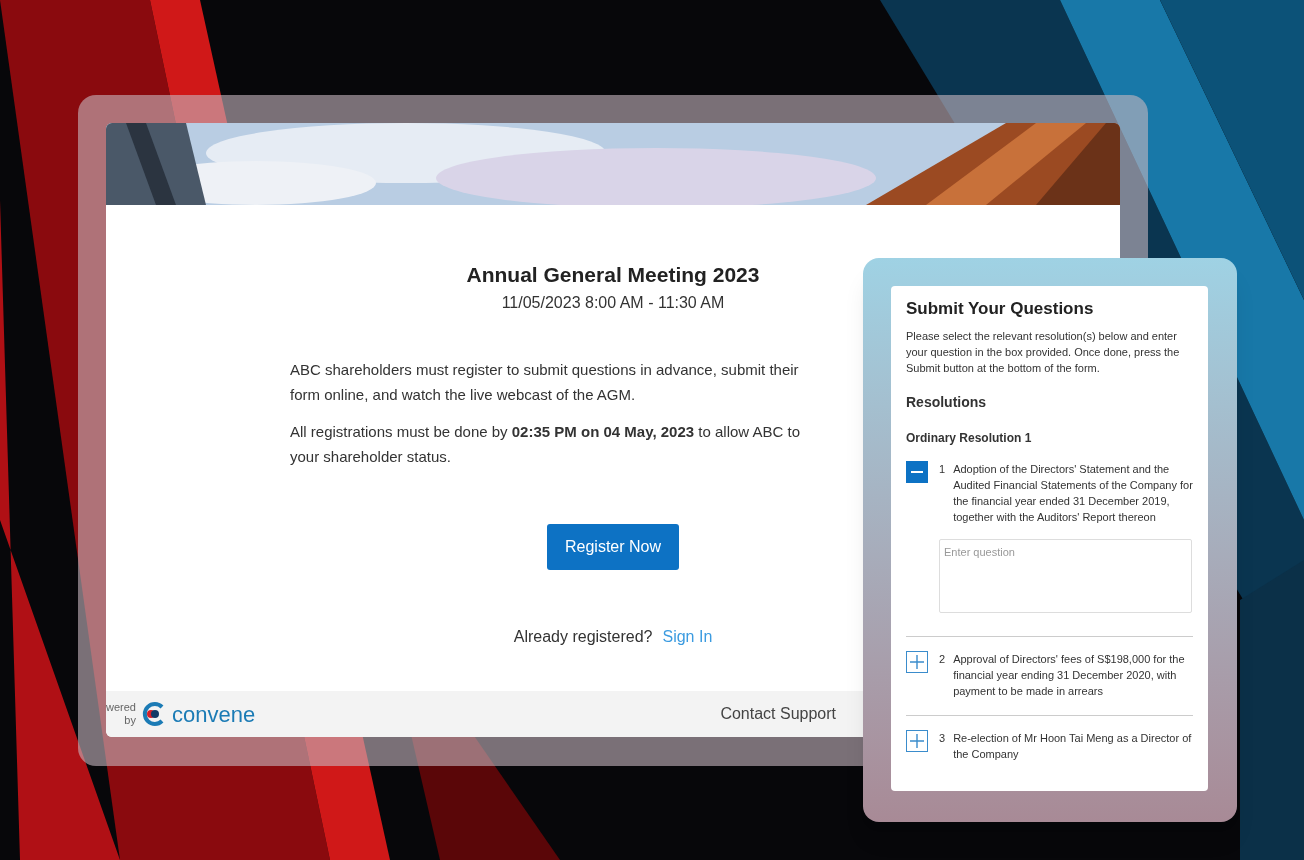 This screenshot has height=860, width=1304. Describe the element at coordinates (942, 738) in the screenshot. I see `resolution-number: 3` at that location.